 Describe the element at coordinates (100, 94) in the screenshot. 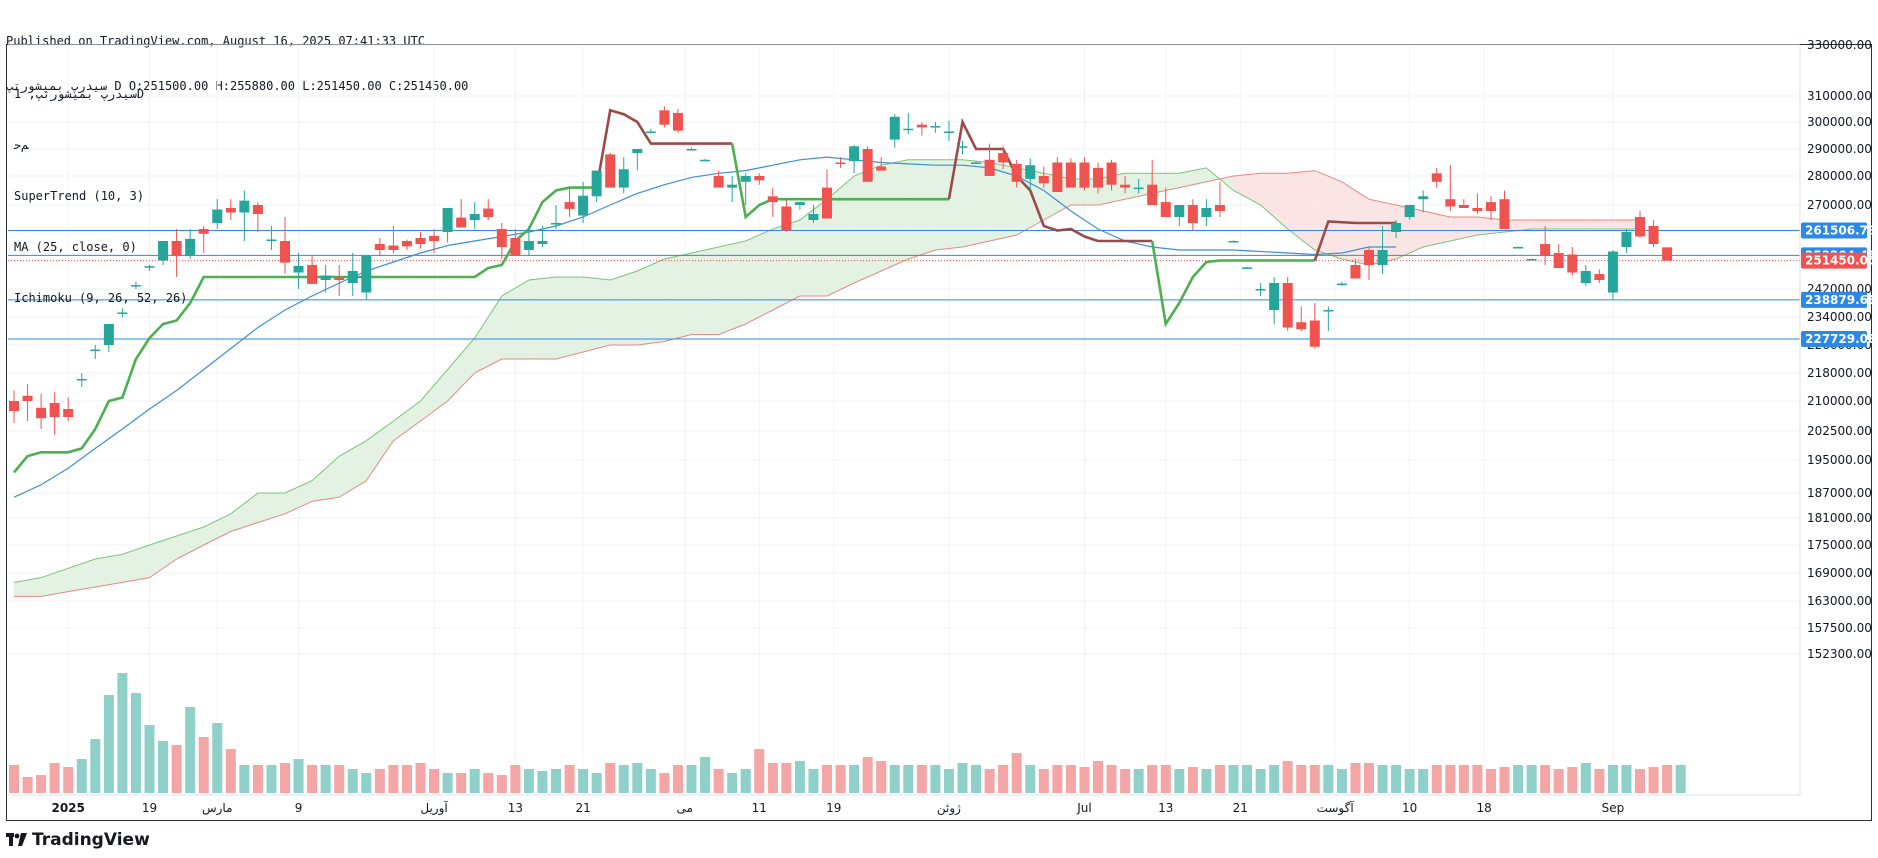

I see `legend-symbol: سیدرپ بمیشورتپ, 1D` at that location.